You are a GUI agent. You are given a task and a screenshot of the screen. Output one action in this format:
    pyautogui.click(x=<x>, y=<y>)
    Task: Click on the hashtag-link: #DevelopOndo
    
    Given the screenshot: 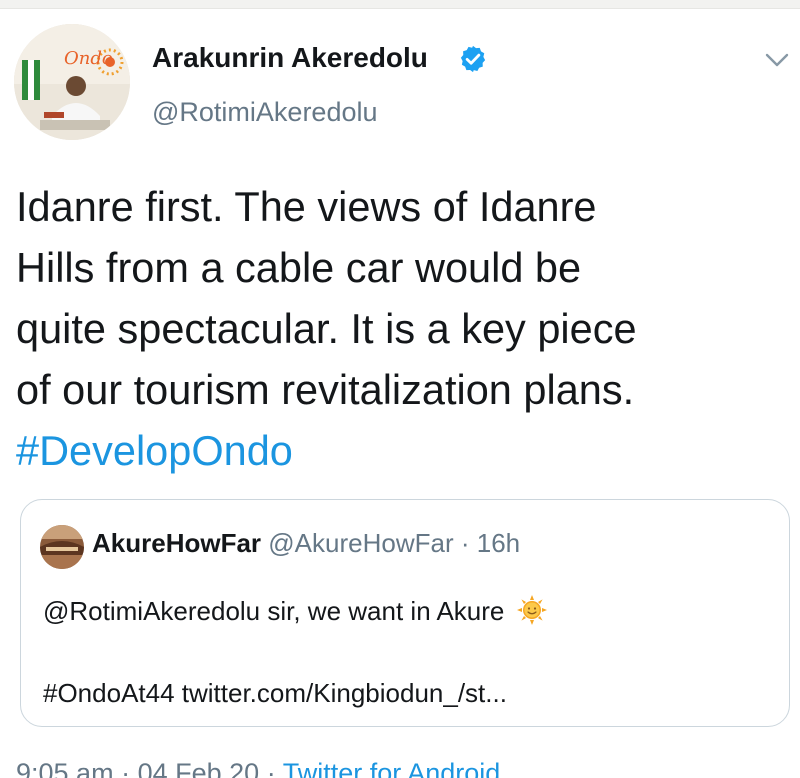 What is the action you would take?
    pyautogui.click(x=401, y=450)
    